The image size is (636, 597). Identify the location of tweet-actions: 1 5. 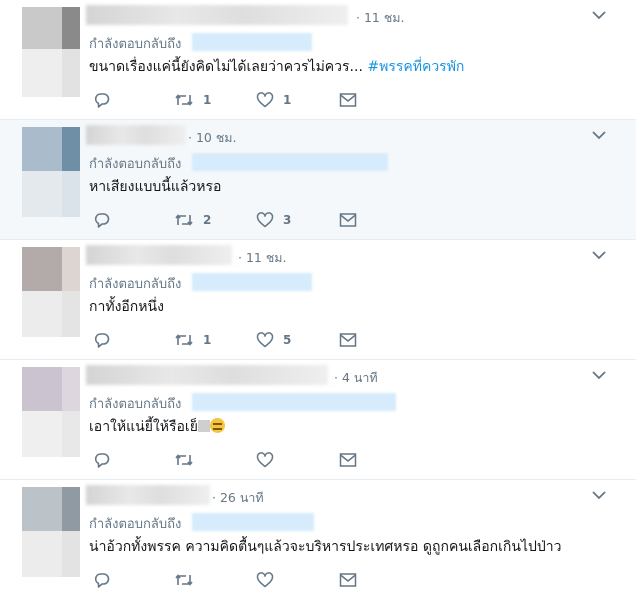
(229, 340).